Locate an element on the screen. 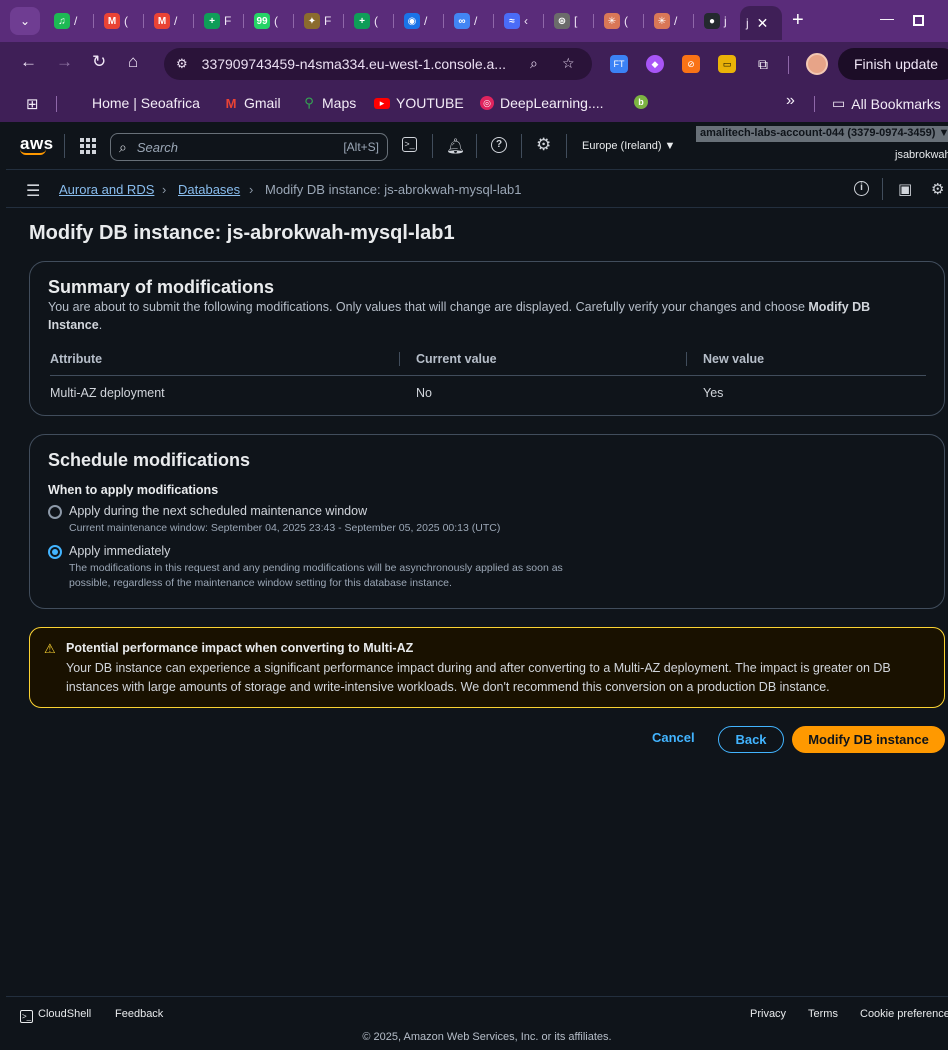 The image size is (948, 1050). terms-link: Terms is located at coordinates (823, 1014).